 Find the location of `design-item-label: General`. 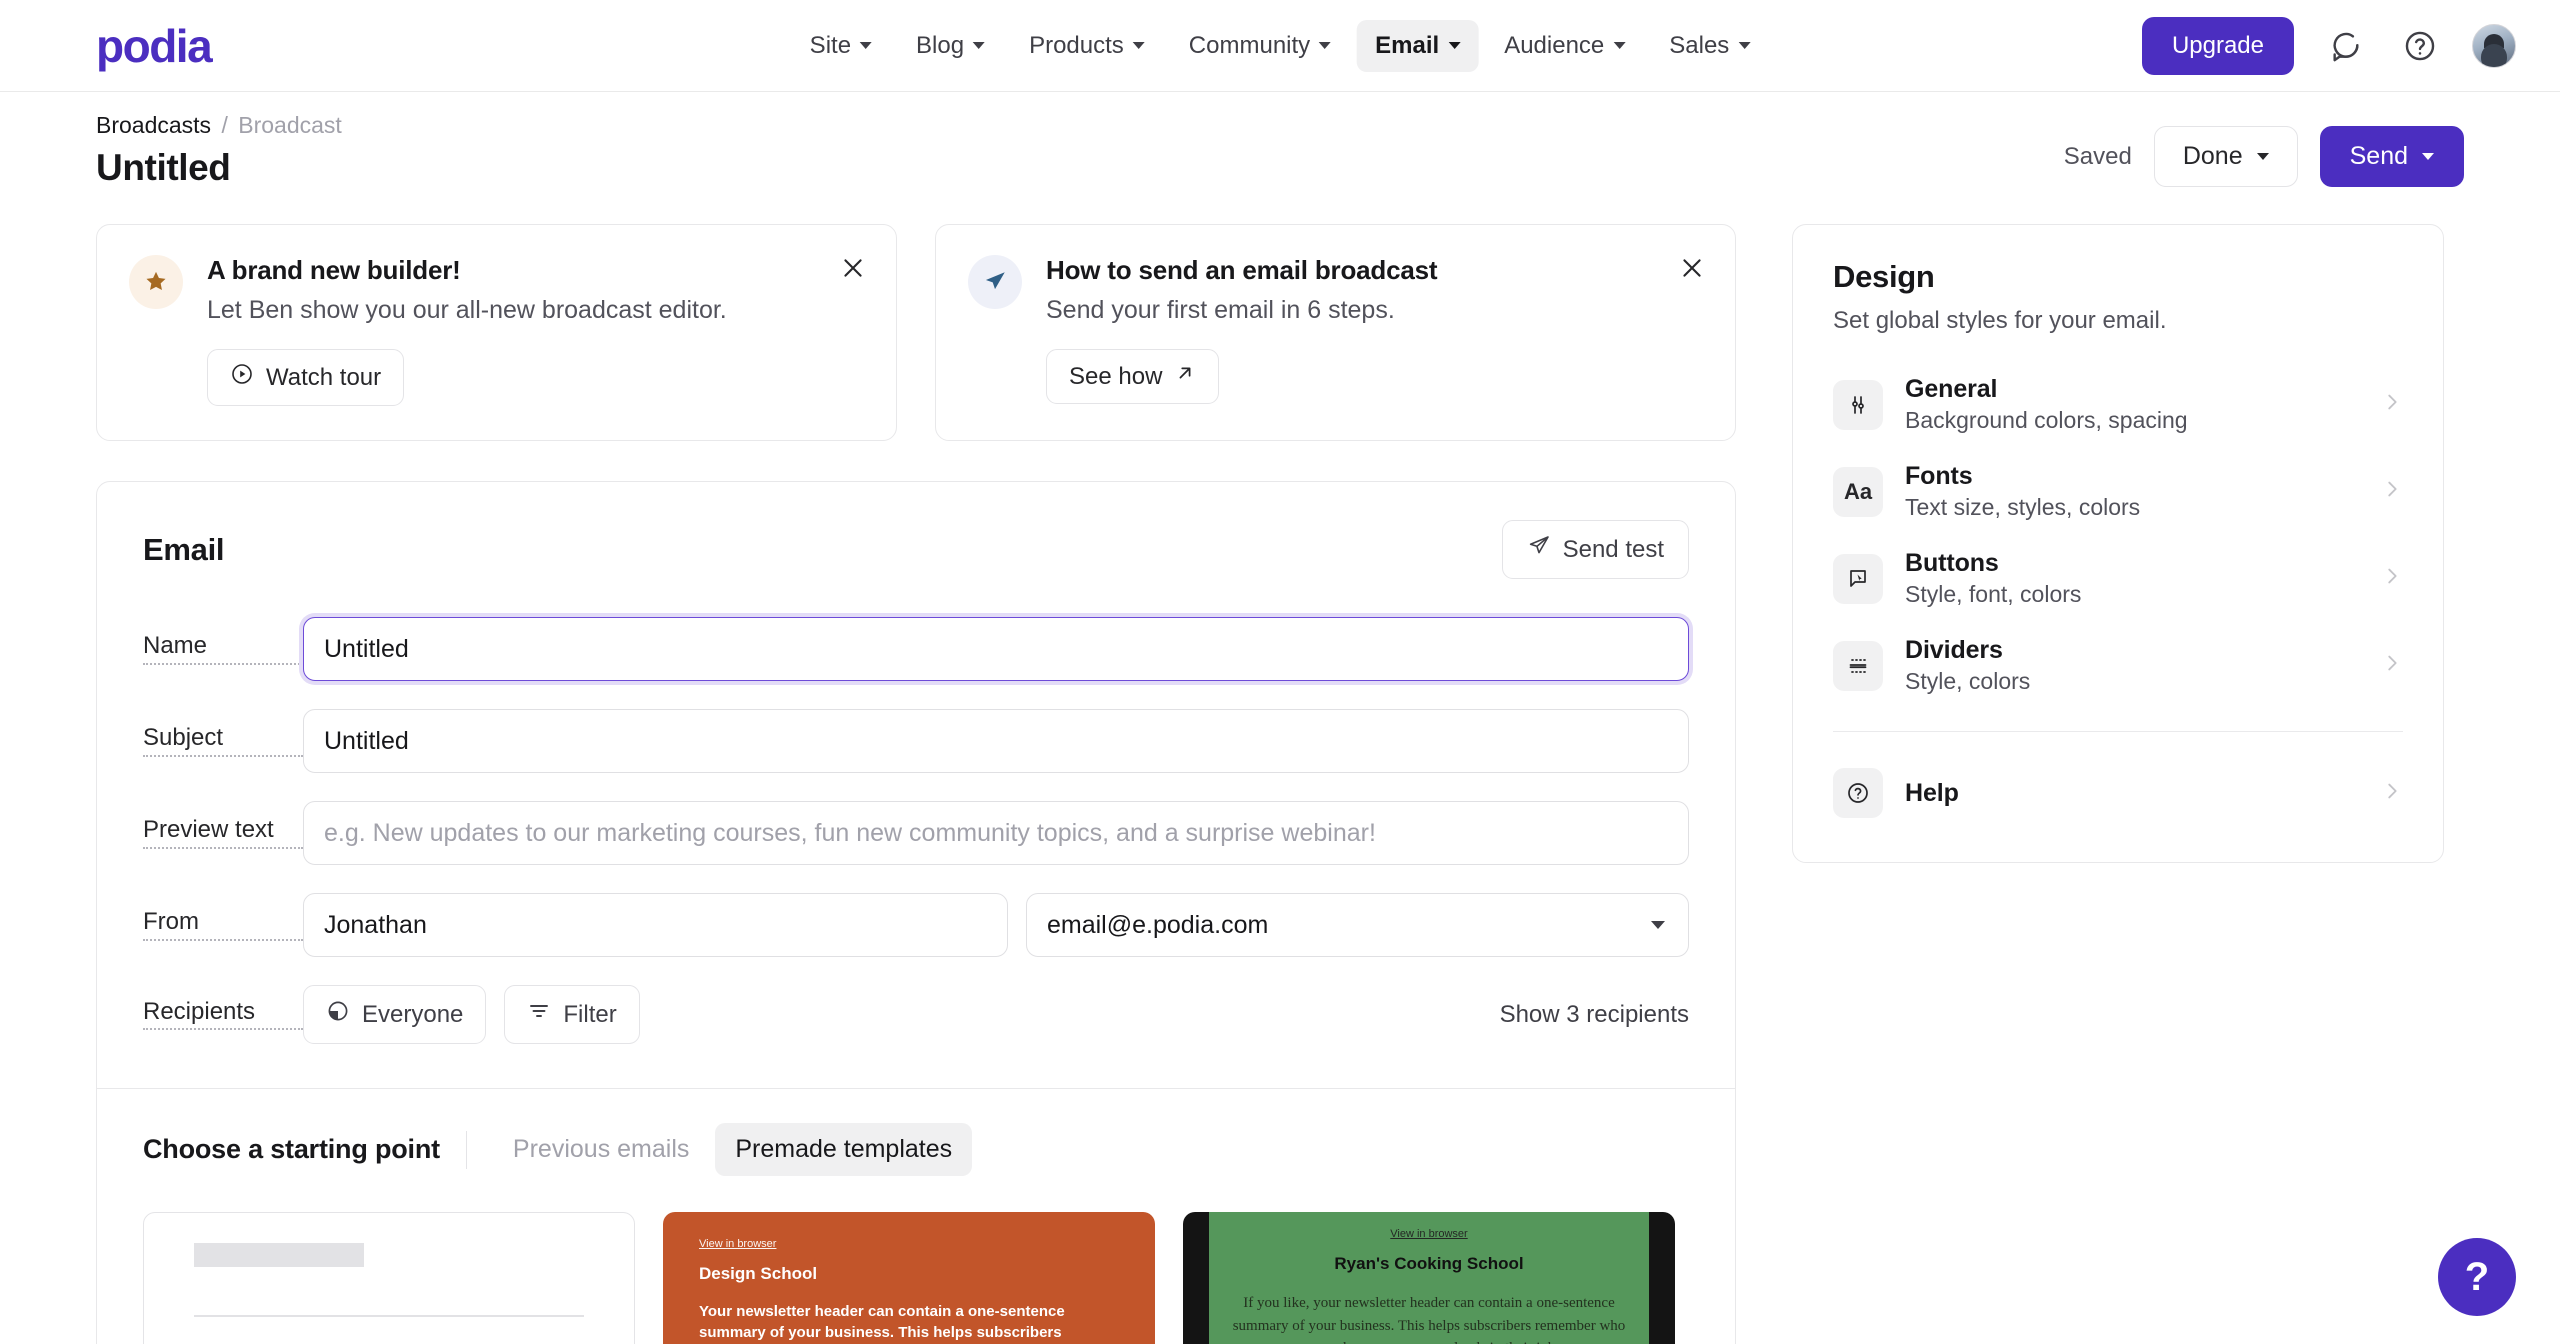

design-item-label: General is located at coordinates (1951, 389).